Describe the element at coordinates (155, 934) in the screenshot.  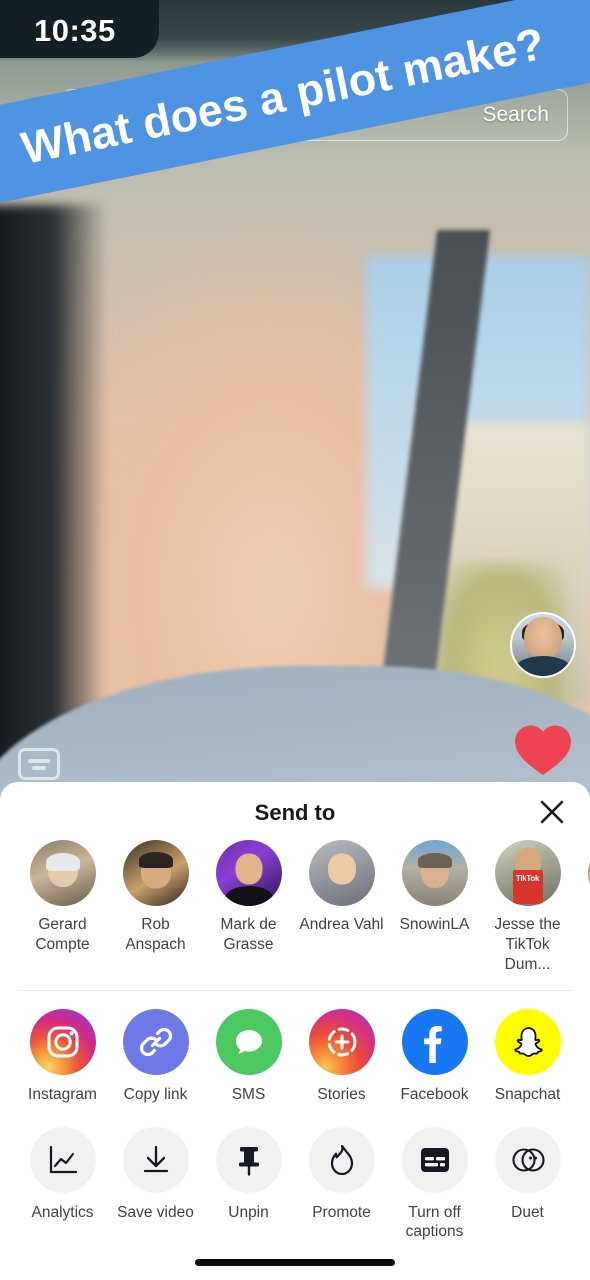
I see `contact-name: Rob Anspach` at that location.